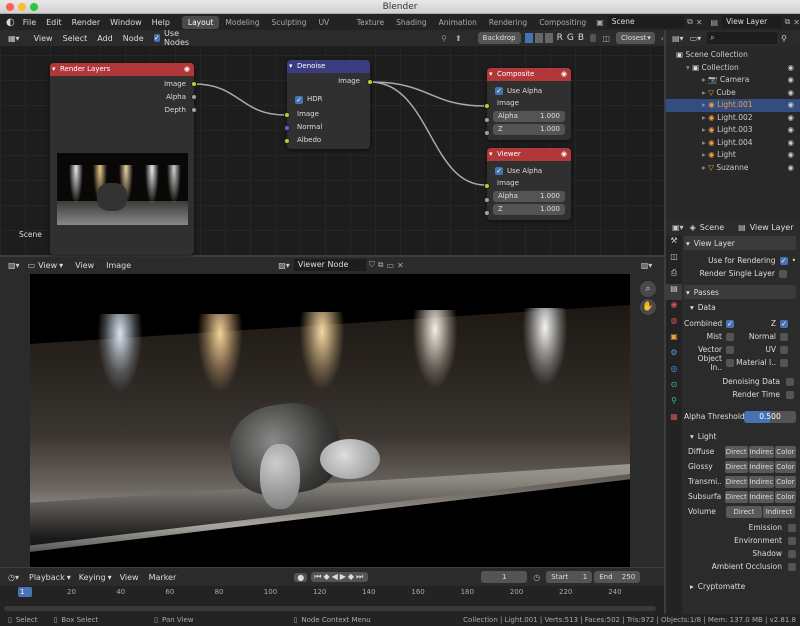  Describe the element at coordinates (529, 196) in the screenshot. I see `viewer-alpha-field: Alpha 1.000` at that location.